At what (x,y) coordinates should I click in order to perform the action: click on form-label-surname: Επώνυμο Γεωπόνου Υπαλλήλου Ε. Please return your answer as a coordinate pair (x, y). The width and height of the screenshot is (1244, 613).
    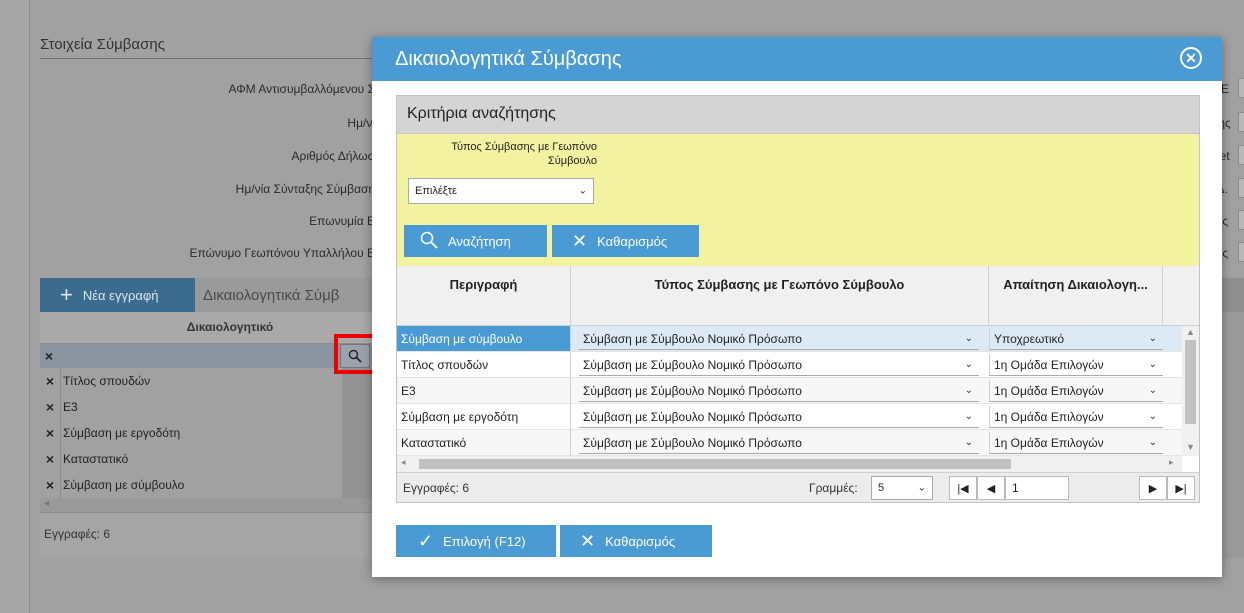
    Looking at the image, I should click on (282, 253).